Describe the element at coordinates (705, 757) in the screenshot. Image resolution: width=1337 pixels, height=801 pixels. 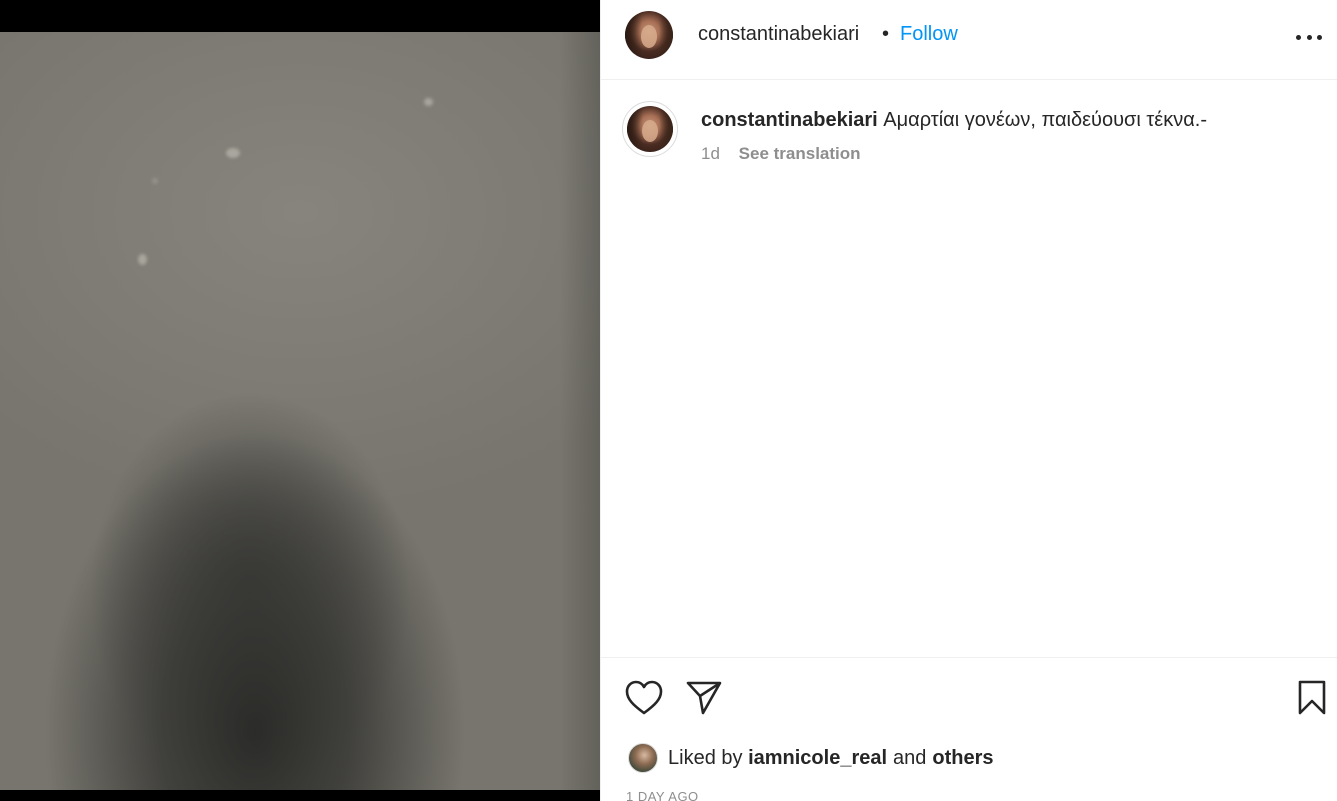
I see `likes-prefix: Liked by` at that location.